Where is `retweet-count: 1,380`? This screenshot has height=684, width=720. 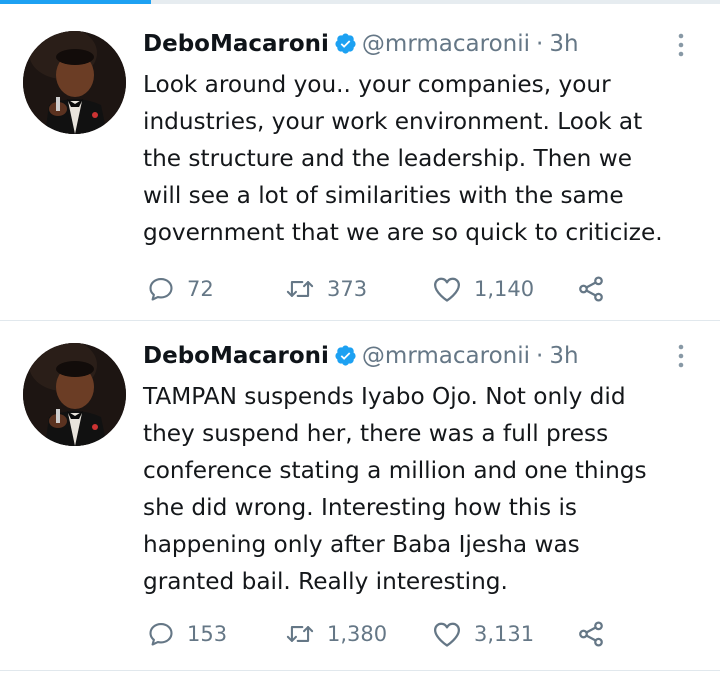
retweet-count: 1,380 is located at coordinates (357, 634).